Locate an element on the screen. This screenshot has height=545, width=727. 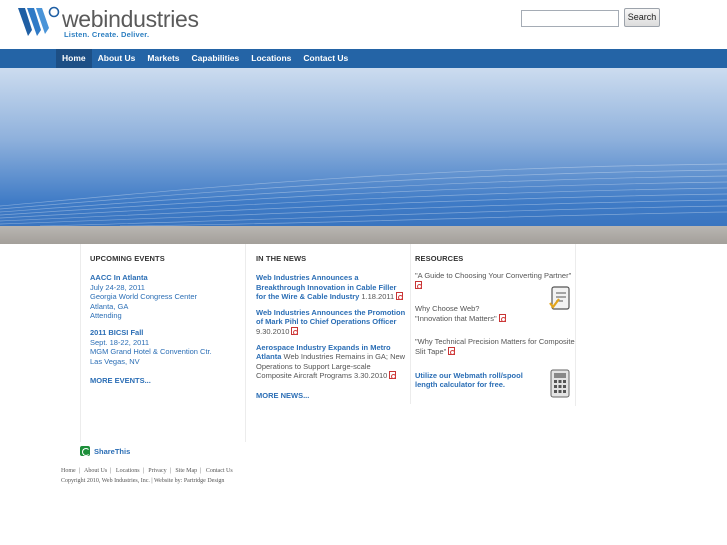
nav-item-capabilities: Capabilities is located at coordinates (216, 58).